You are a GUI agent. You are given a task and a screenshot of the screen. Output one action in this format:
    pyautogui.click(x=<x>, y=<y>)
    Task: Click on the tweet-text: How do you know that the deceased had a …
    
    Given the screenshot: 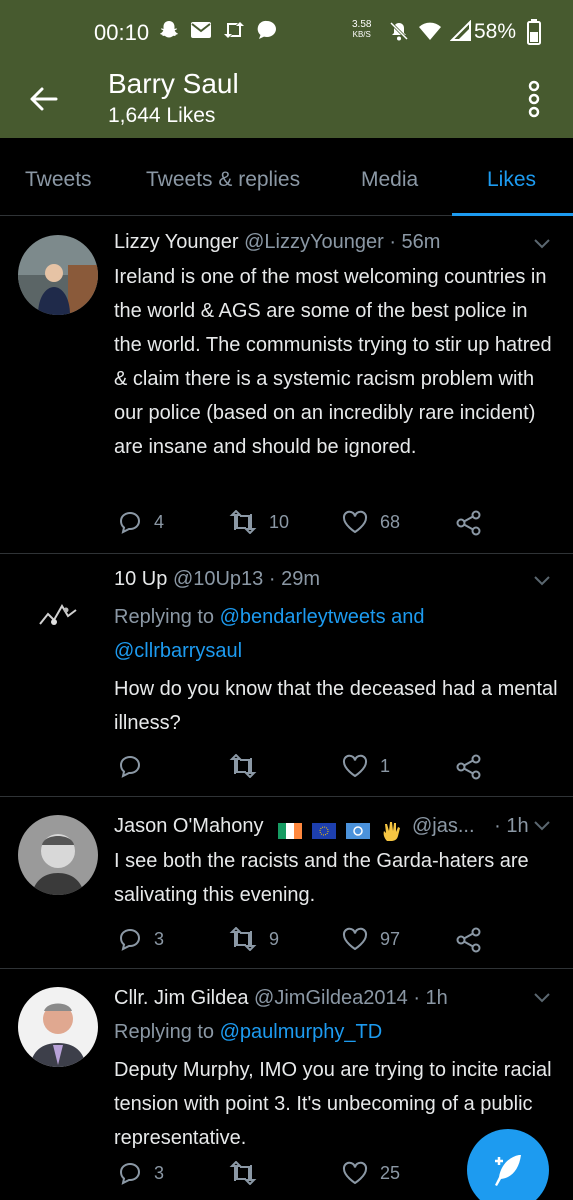 What is the action you would take?
    pyautogui.click(x=336, y=706)
    